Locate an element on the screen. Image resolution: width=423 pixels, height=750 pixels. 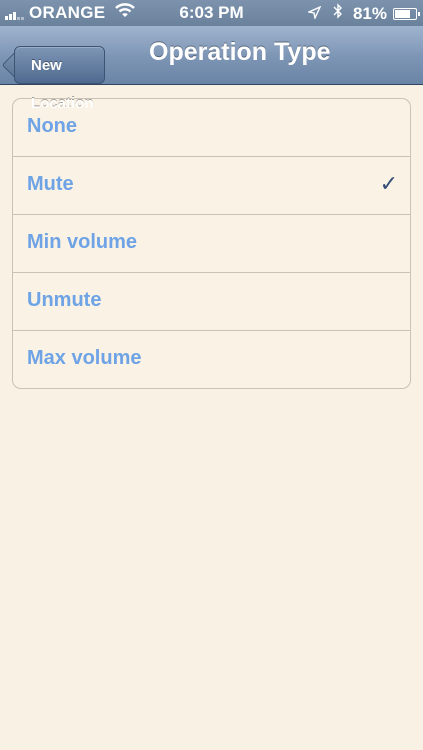
list-item-mute: Mute ✓ is located at coordinates (211, 186).